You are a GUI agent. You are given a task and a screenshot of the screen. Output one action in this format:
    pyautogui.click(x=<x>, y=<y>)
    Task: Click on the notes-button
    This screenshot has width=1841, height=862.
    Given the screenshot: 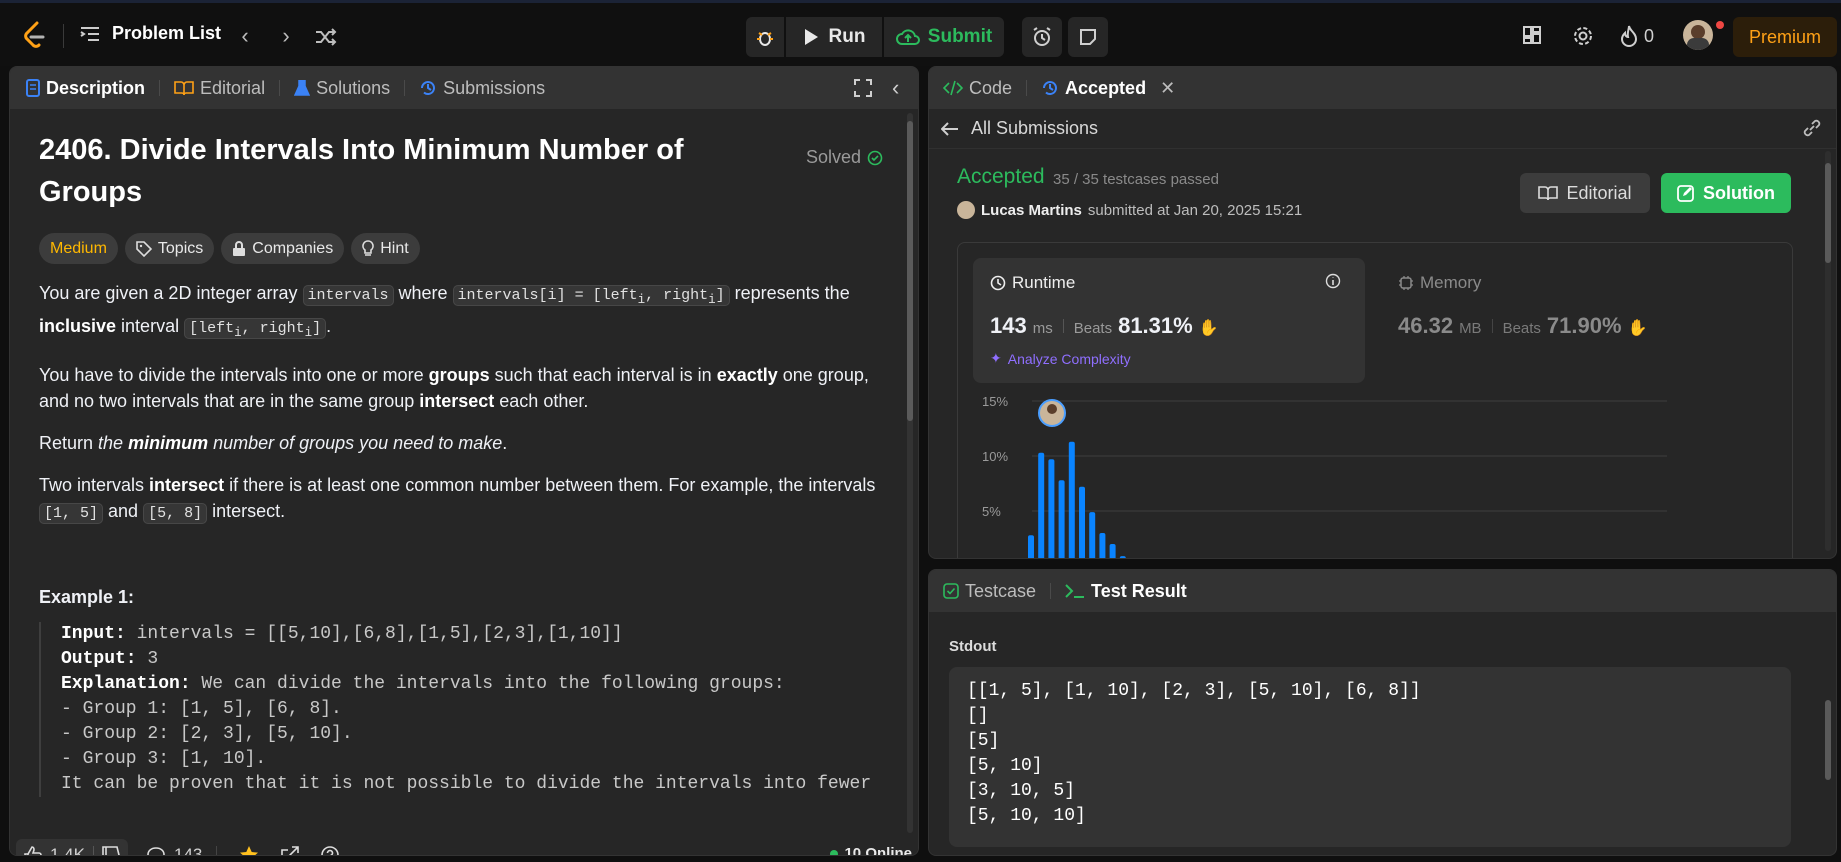 What is the action you would take?
    pyautogui.click(x=1088, y=37)
    